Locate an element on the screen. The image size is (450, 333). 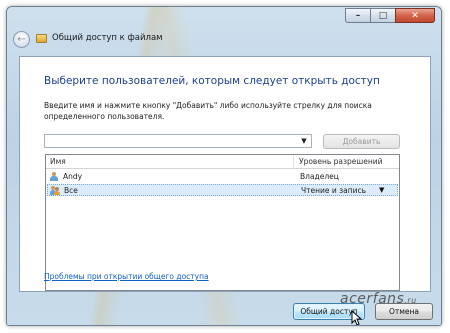
watermark-text: acerfans is located at coordinates (372, 299).